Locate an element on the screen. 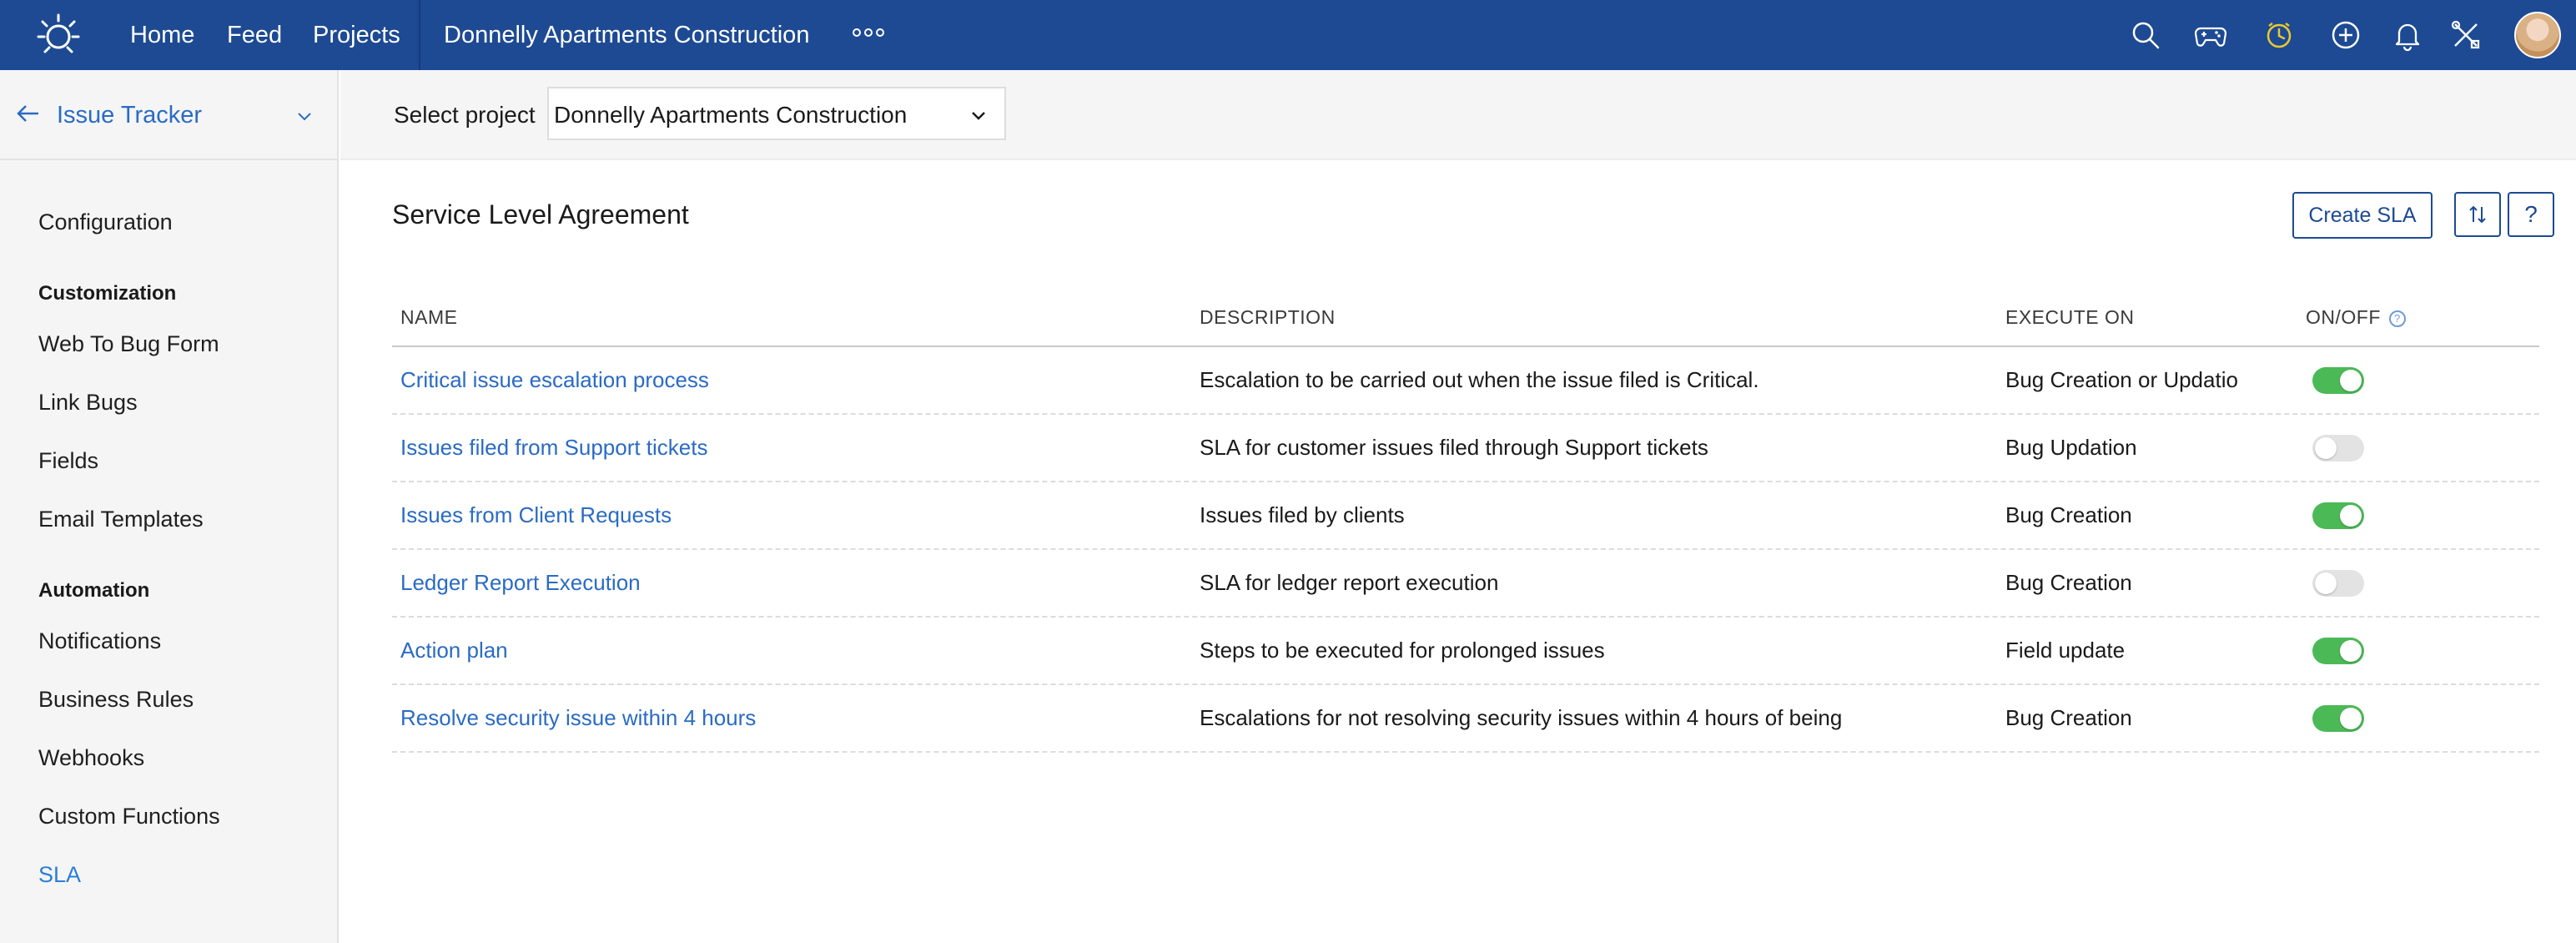 The image size is (2576, 943). sidebar-item-notifications: Notifications is located at coordinates (99, 641).